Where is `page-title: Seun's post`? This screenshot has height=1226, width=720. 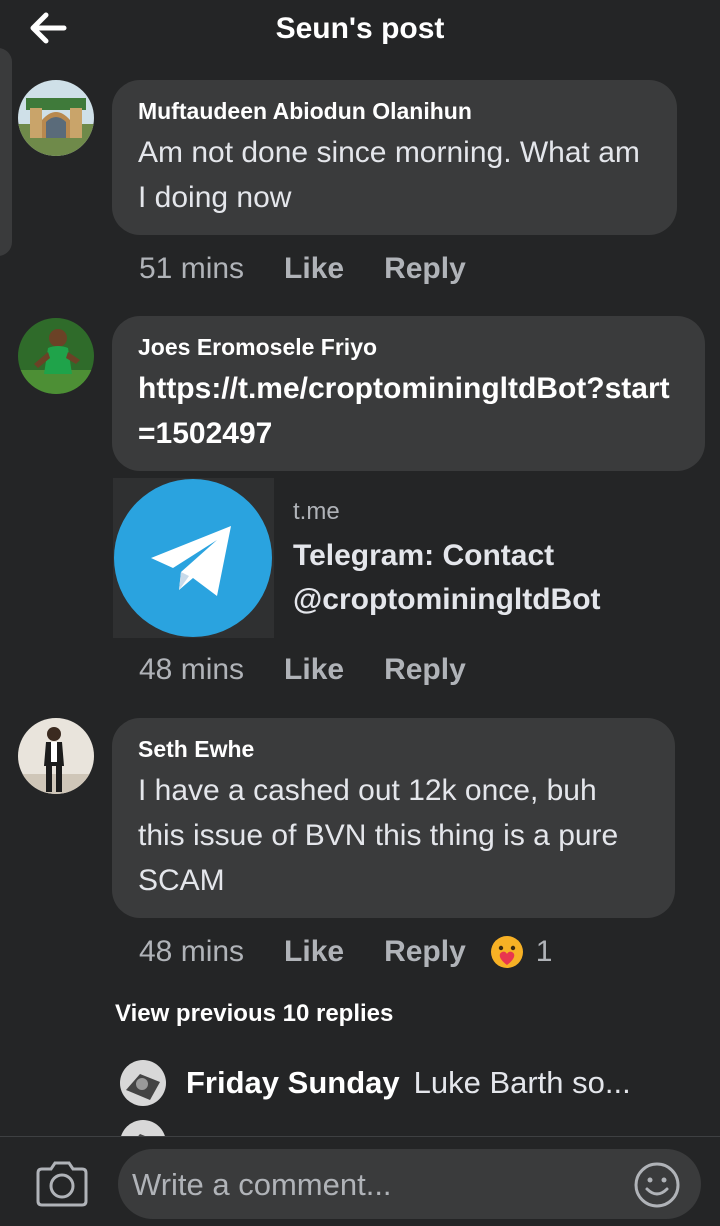
page-title: Seun's post is located at coordinates (360, 28).